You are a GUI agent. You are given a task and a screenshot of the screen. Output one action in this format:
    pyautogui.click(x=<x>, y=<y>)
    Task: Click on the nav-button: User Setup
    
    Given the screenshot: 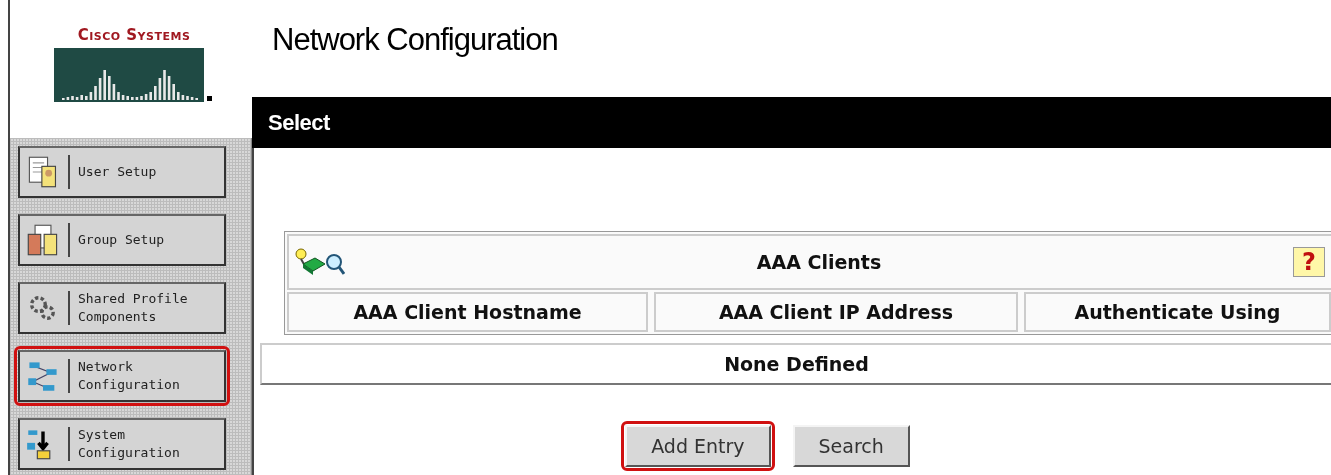 What is the action you would take?
    pyautogui.click(x=122, y=172)
    